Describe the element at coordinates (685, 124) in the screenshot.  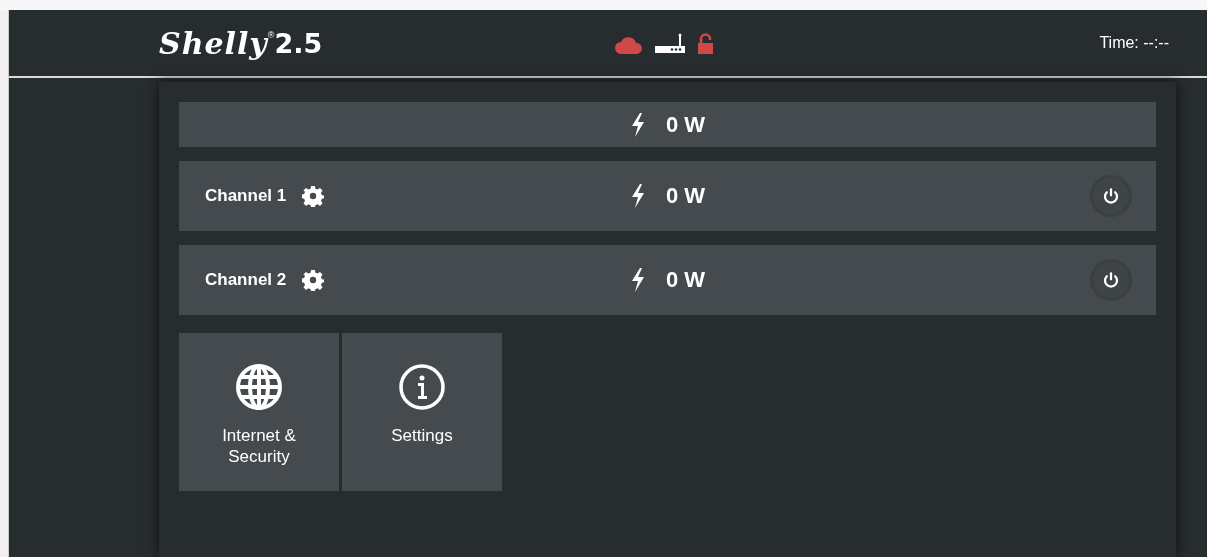
I see `total-power-value: 0 W` at that location.